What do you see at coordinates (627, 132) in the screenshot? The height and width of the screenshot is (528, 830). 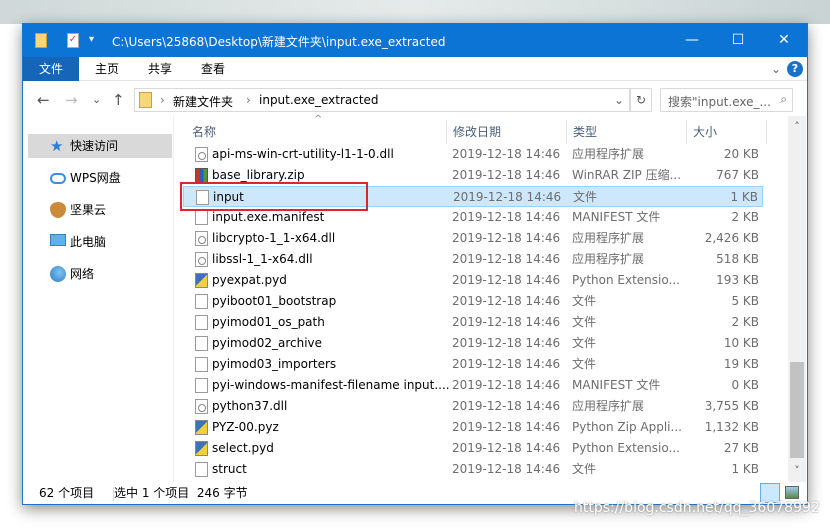 I see `column-header-type: 类型` at bounding box center [627, 132].